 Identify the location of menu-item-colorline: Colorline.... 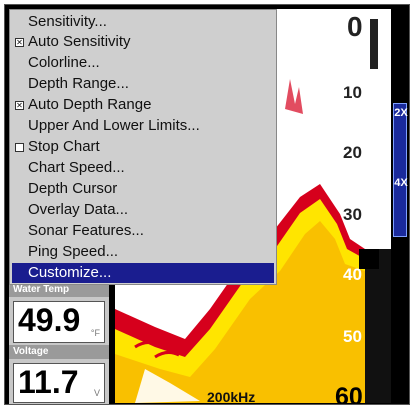
(143, 63).